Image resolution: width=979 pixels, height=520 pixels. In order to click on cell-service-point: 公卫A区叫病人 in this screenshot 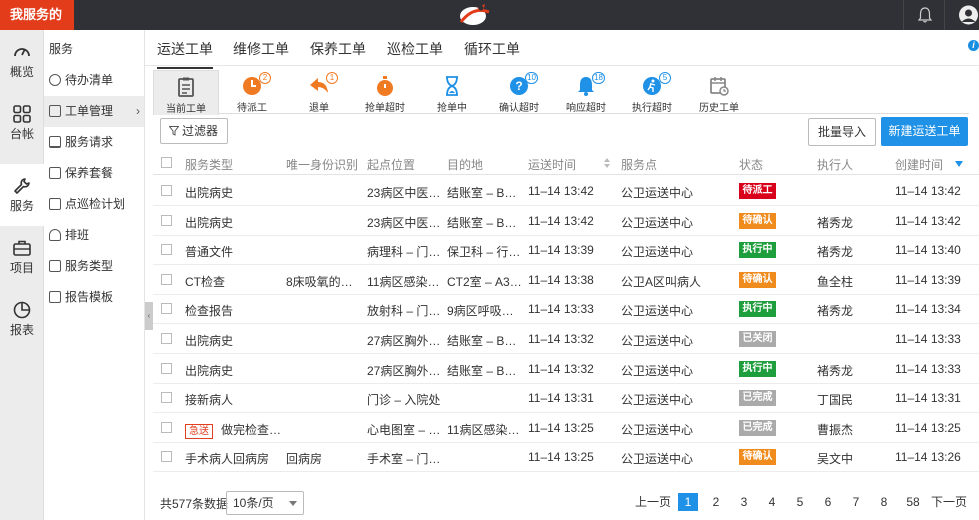, I will do `click(661, 281)`.